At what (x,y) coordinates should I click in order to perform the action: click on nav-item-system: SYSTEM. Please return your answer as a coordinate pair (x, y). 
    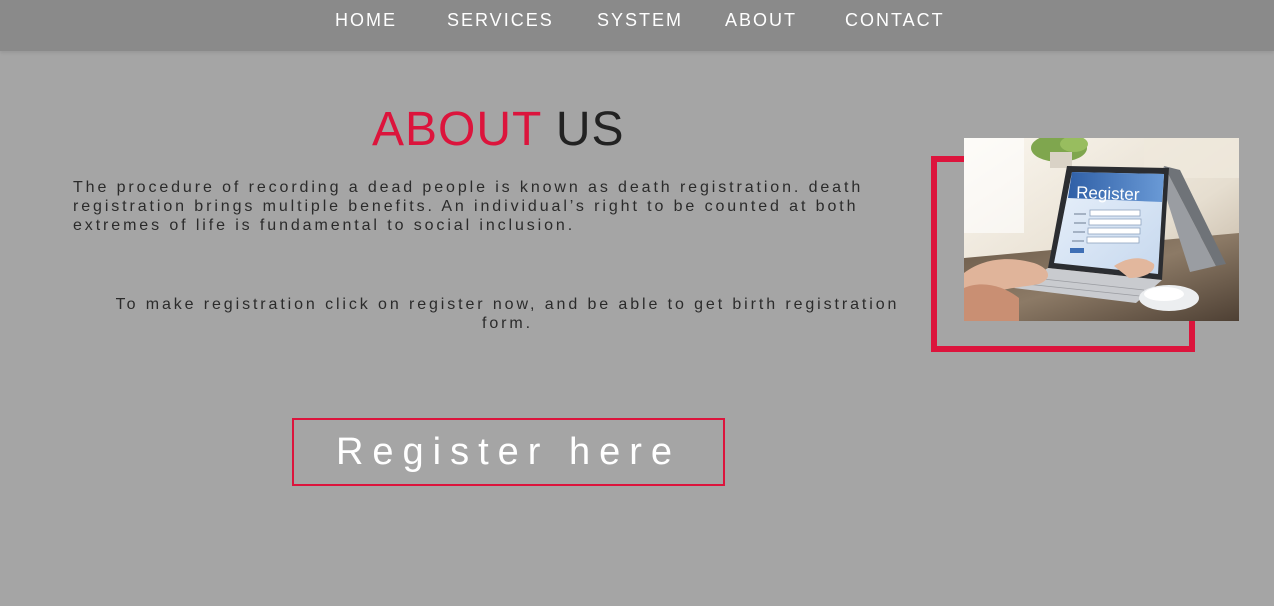
    Looking at the image, I should click on (640, 20).